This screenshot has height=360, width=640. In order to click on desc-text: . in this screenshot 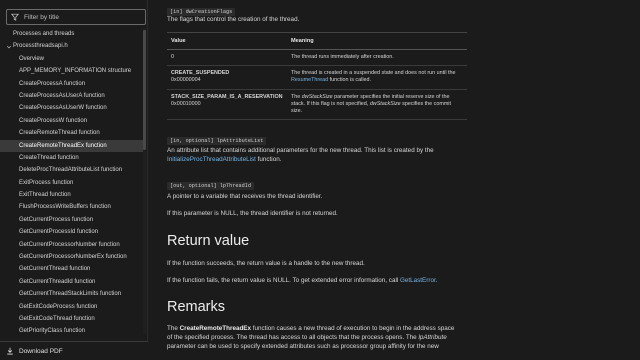, I will do `click(436, 280)`.